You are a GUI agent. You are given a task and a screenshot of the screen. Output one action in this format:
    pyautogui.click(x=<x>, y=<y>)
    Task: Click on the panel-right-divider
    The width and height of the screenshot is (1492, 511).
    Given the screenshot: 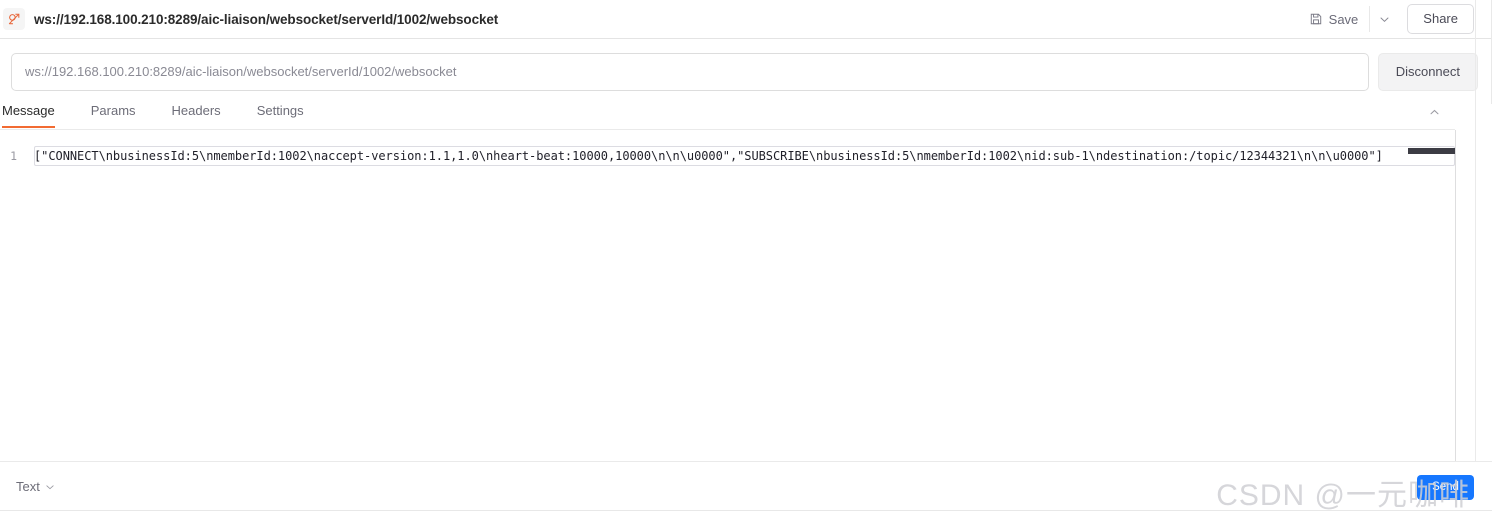 What is the action you would take?
    pyautogui.click(x=1475, y=230)
    